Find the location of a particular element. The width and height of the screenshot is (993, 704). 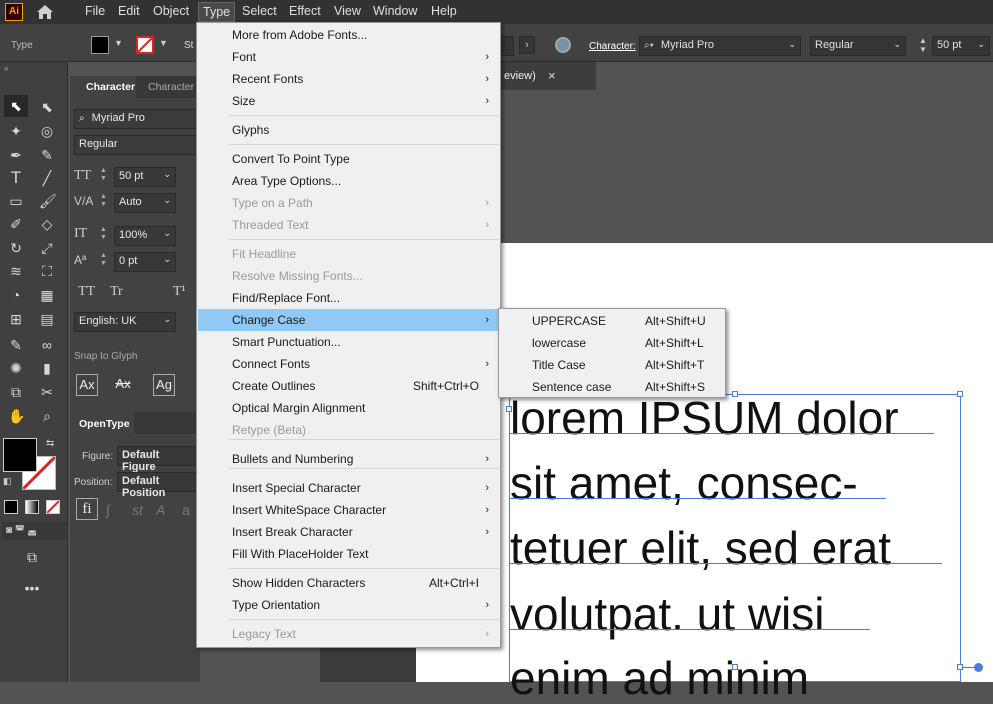

change-case-item: lowercase Alt+Shift+L is located at coordinates (612, 343).